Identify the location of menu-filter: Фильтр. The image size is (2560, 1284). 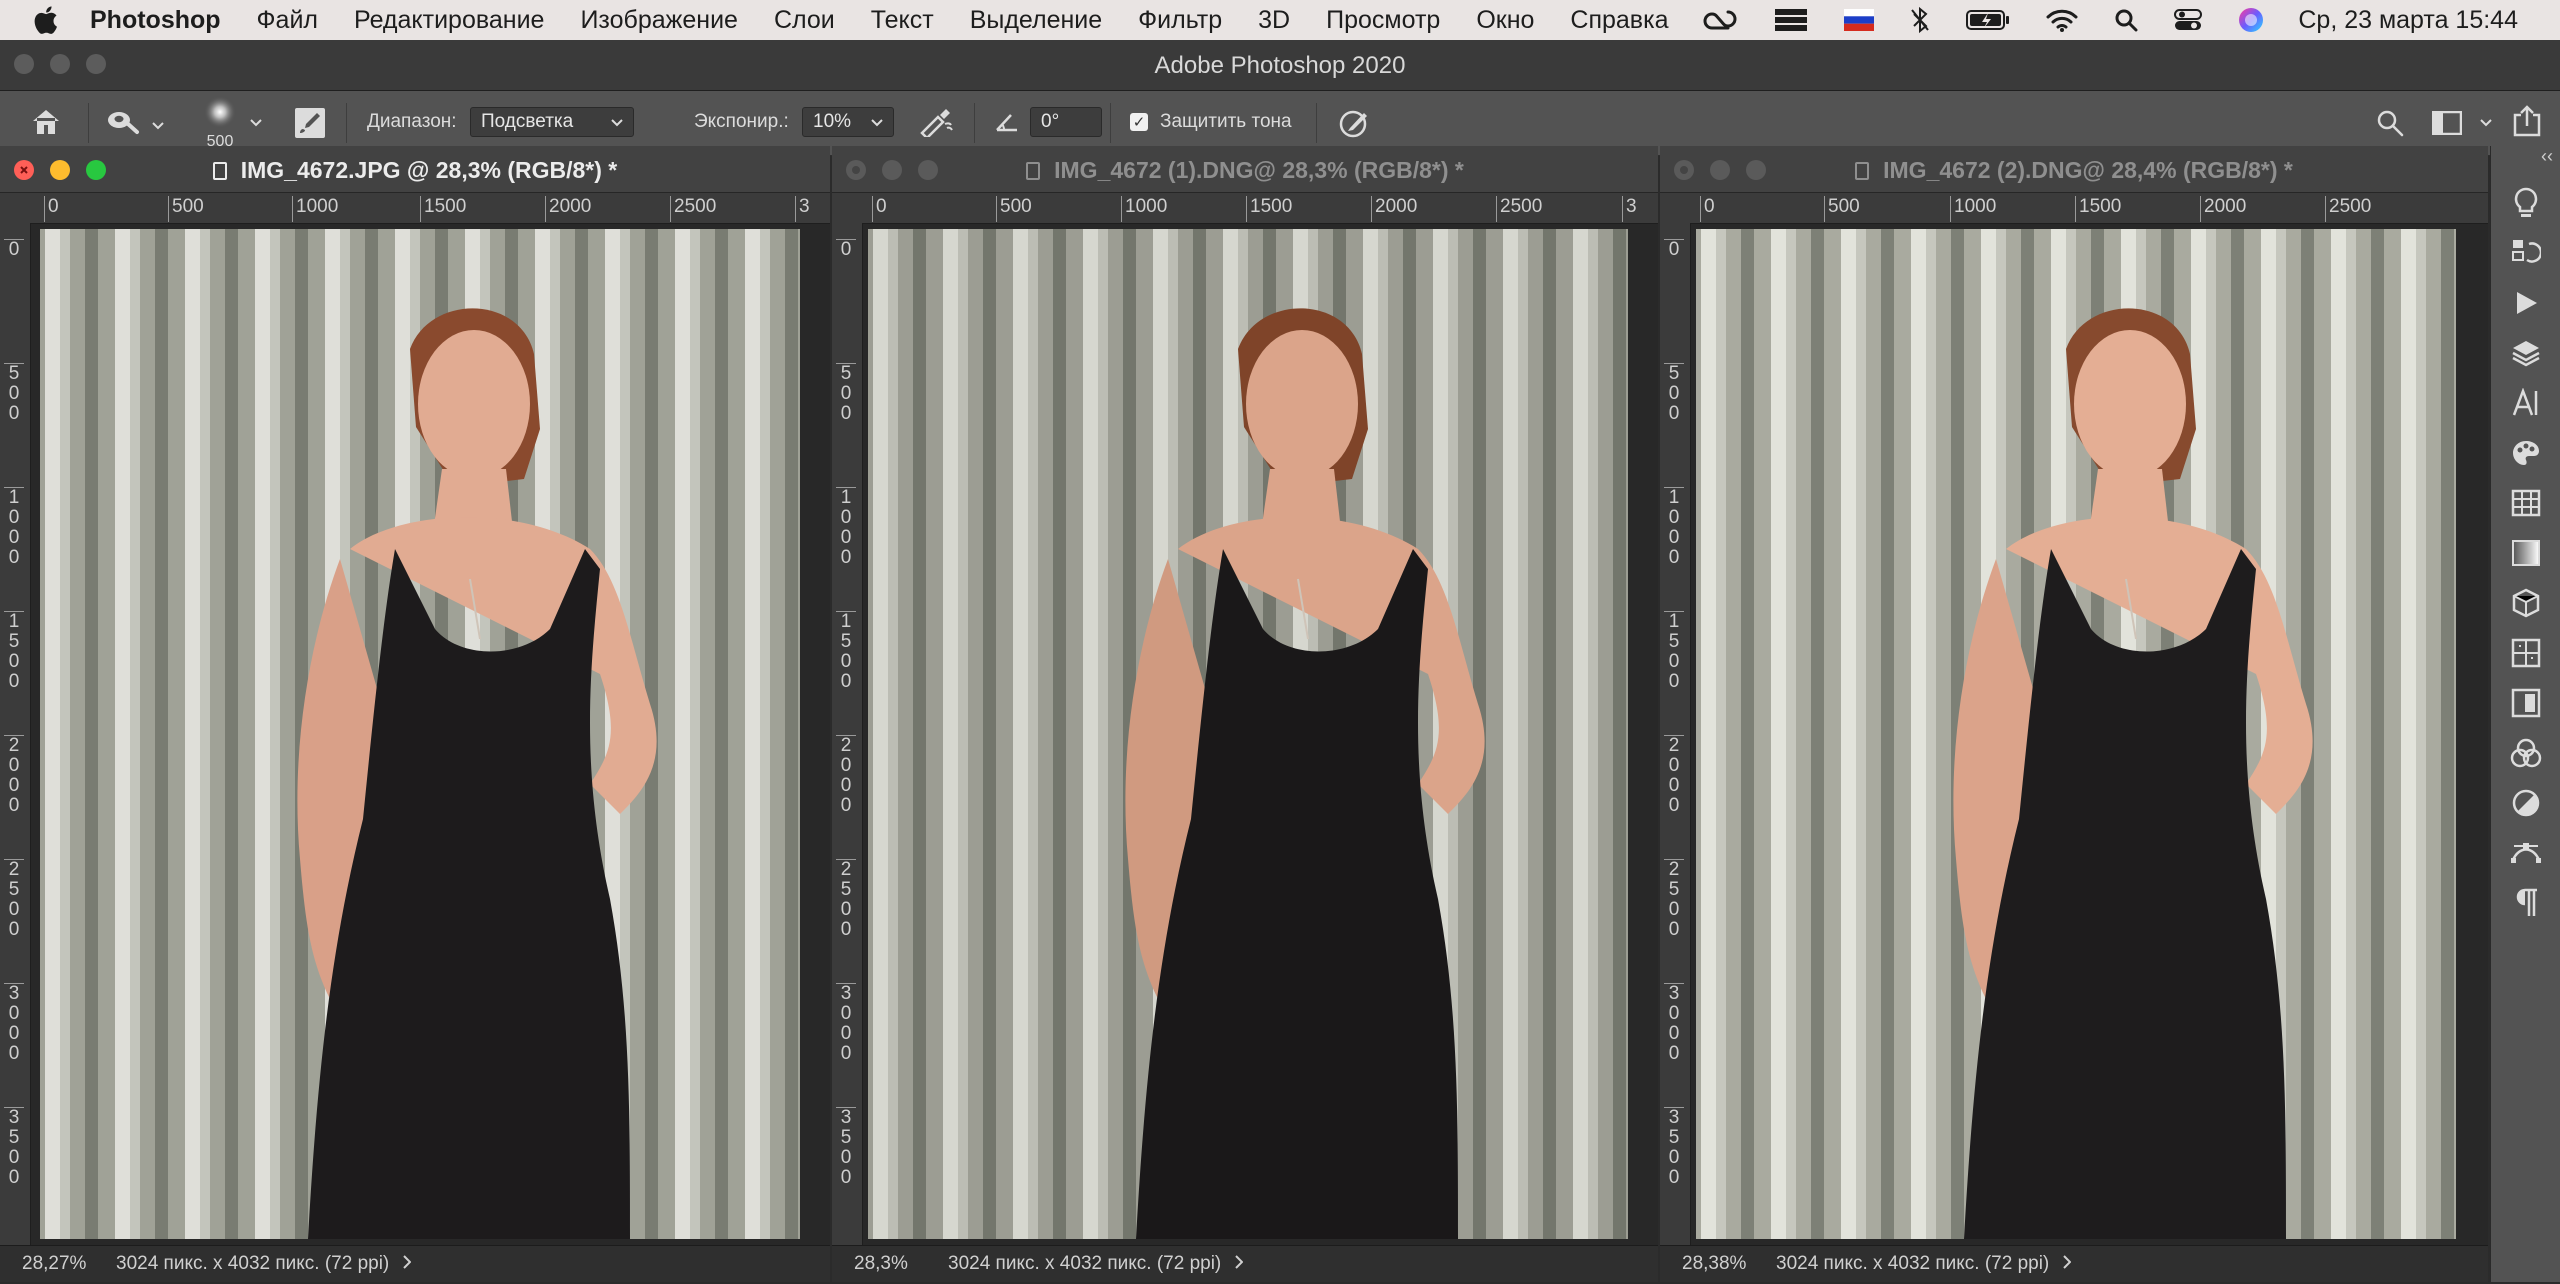
(1180, 20).